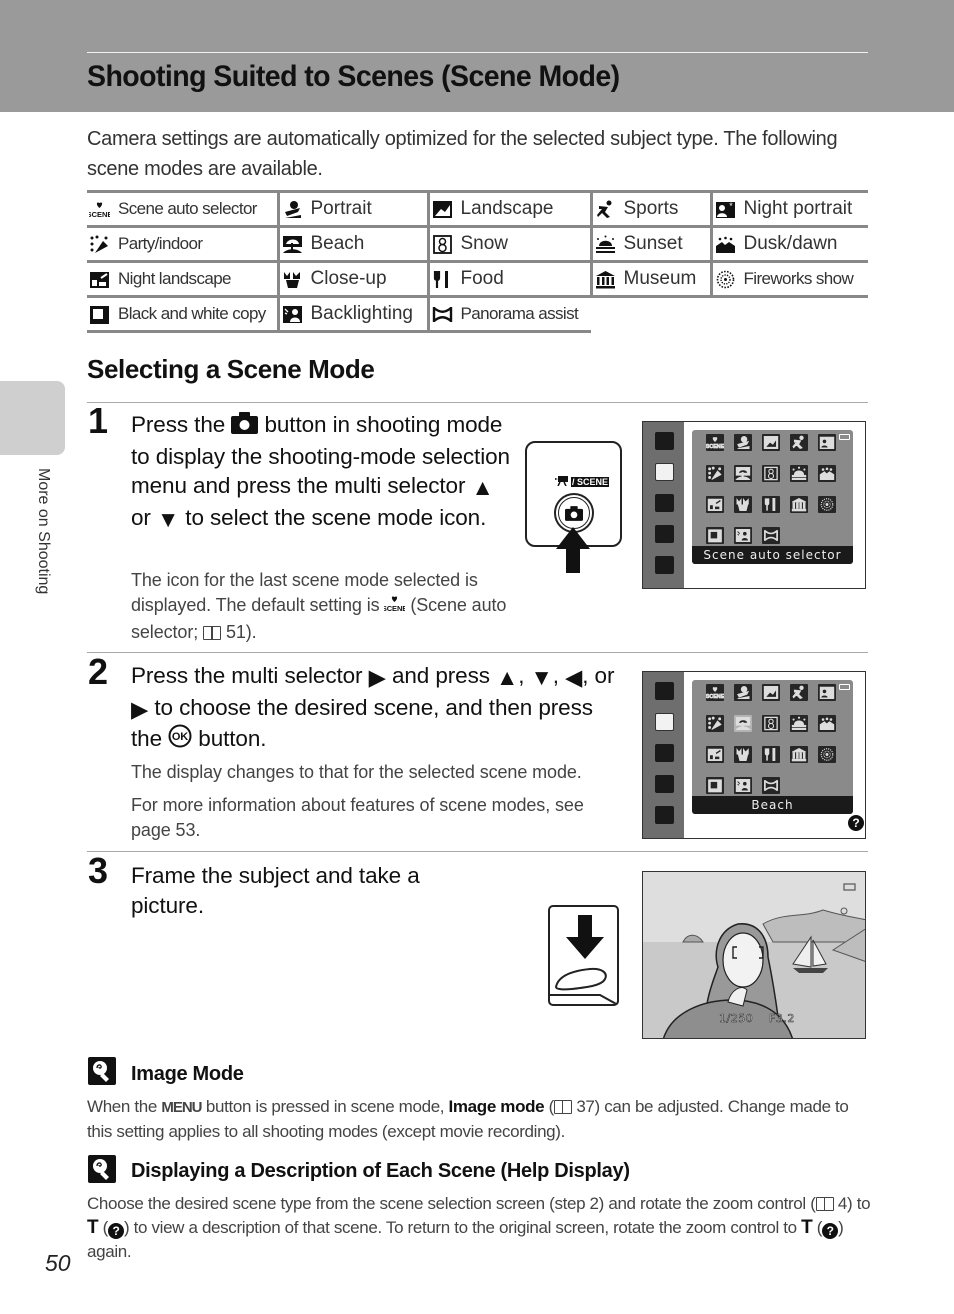 This screenshot has width=954, height=1314. I want to click on scene-table-cell: Beach, so click(352, 244).